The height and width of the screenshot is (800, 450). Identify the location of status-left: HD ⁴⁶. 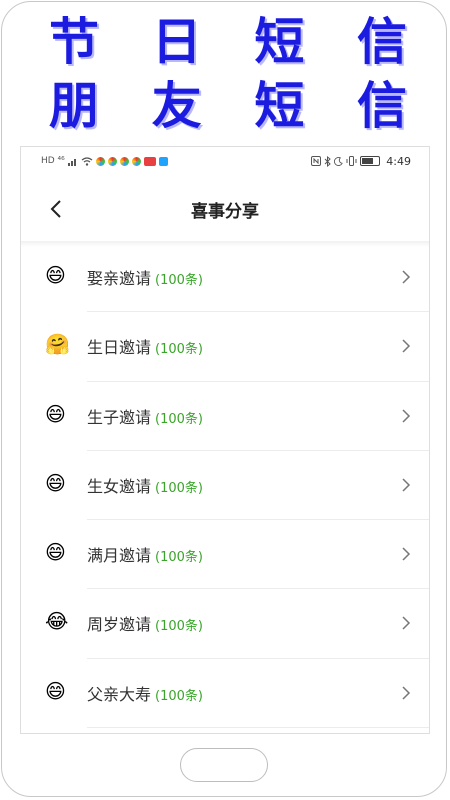
(104, 161).